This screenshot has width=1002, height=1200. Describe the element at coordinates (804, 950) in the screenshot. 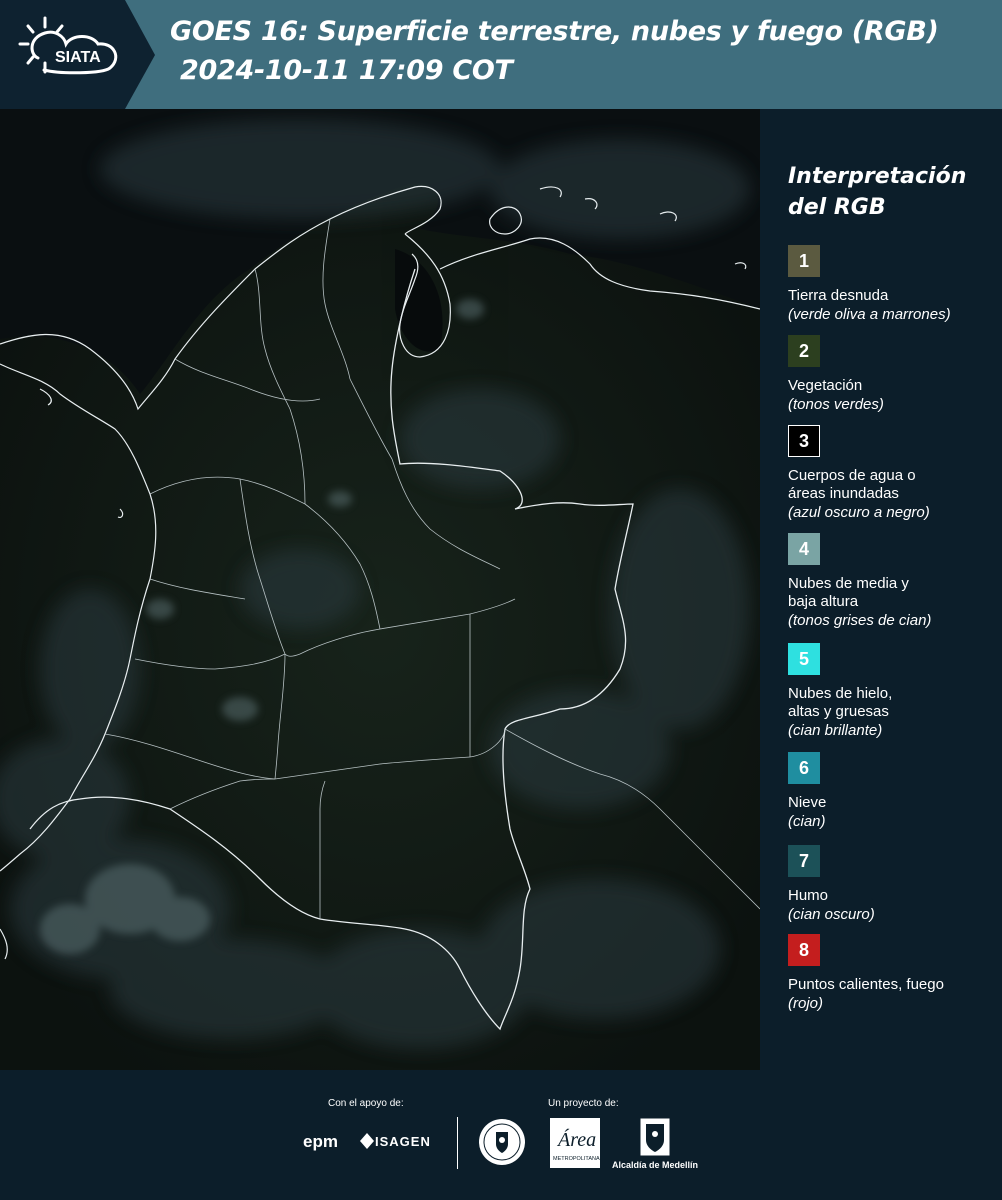

I see `legend-swatch-8: 8` at that location.